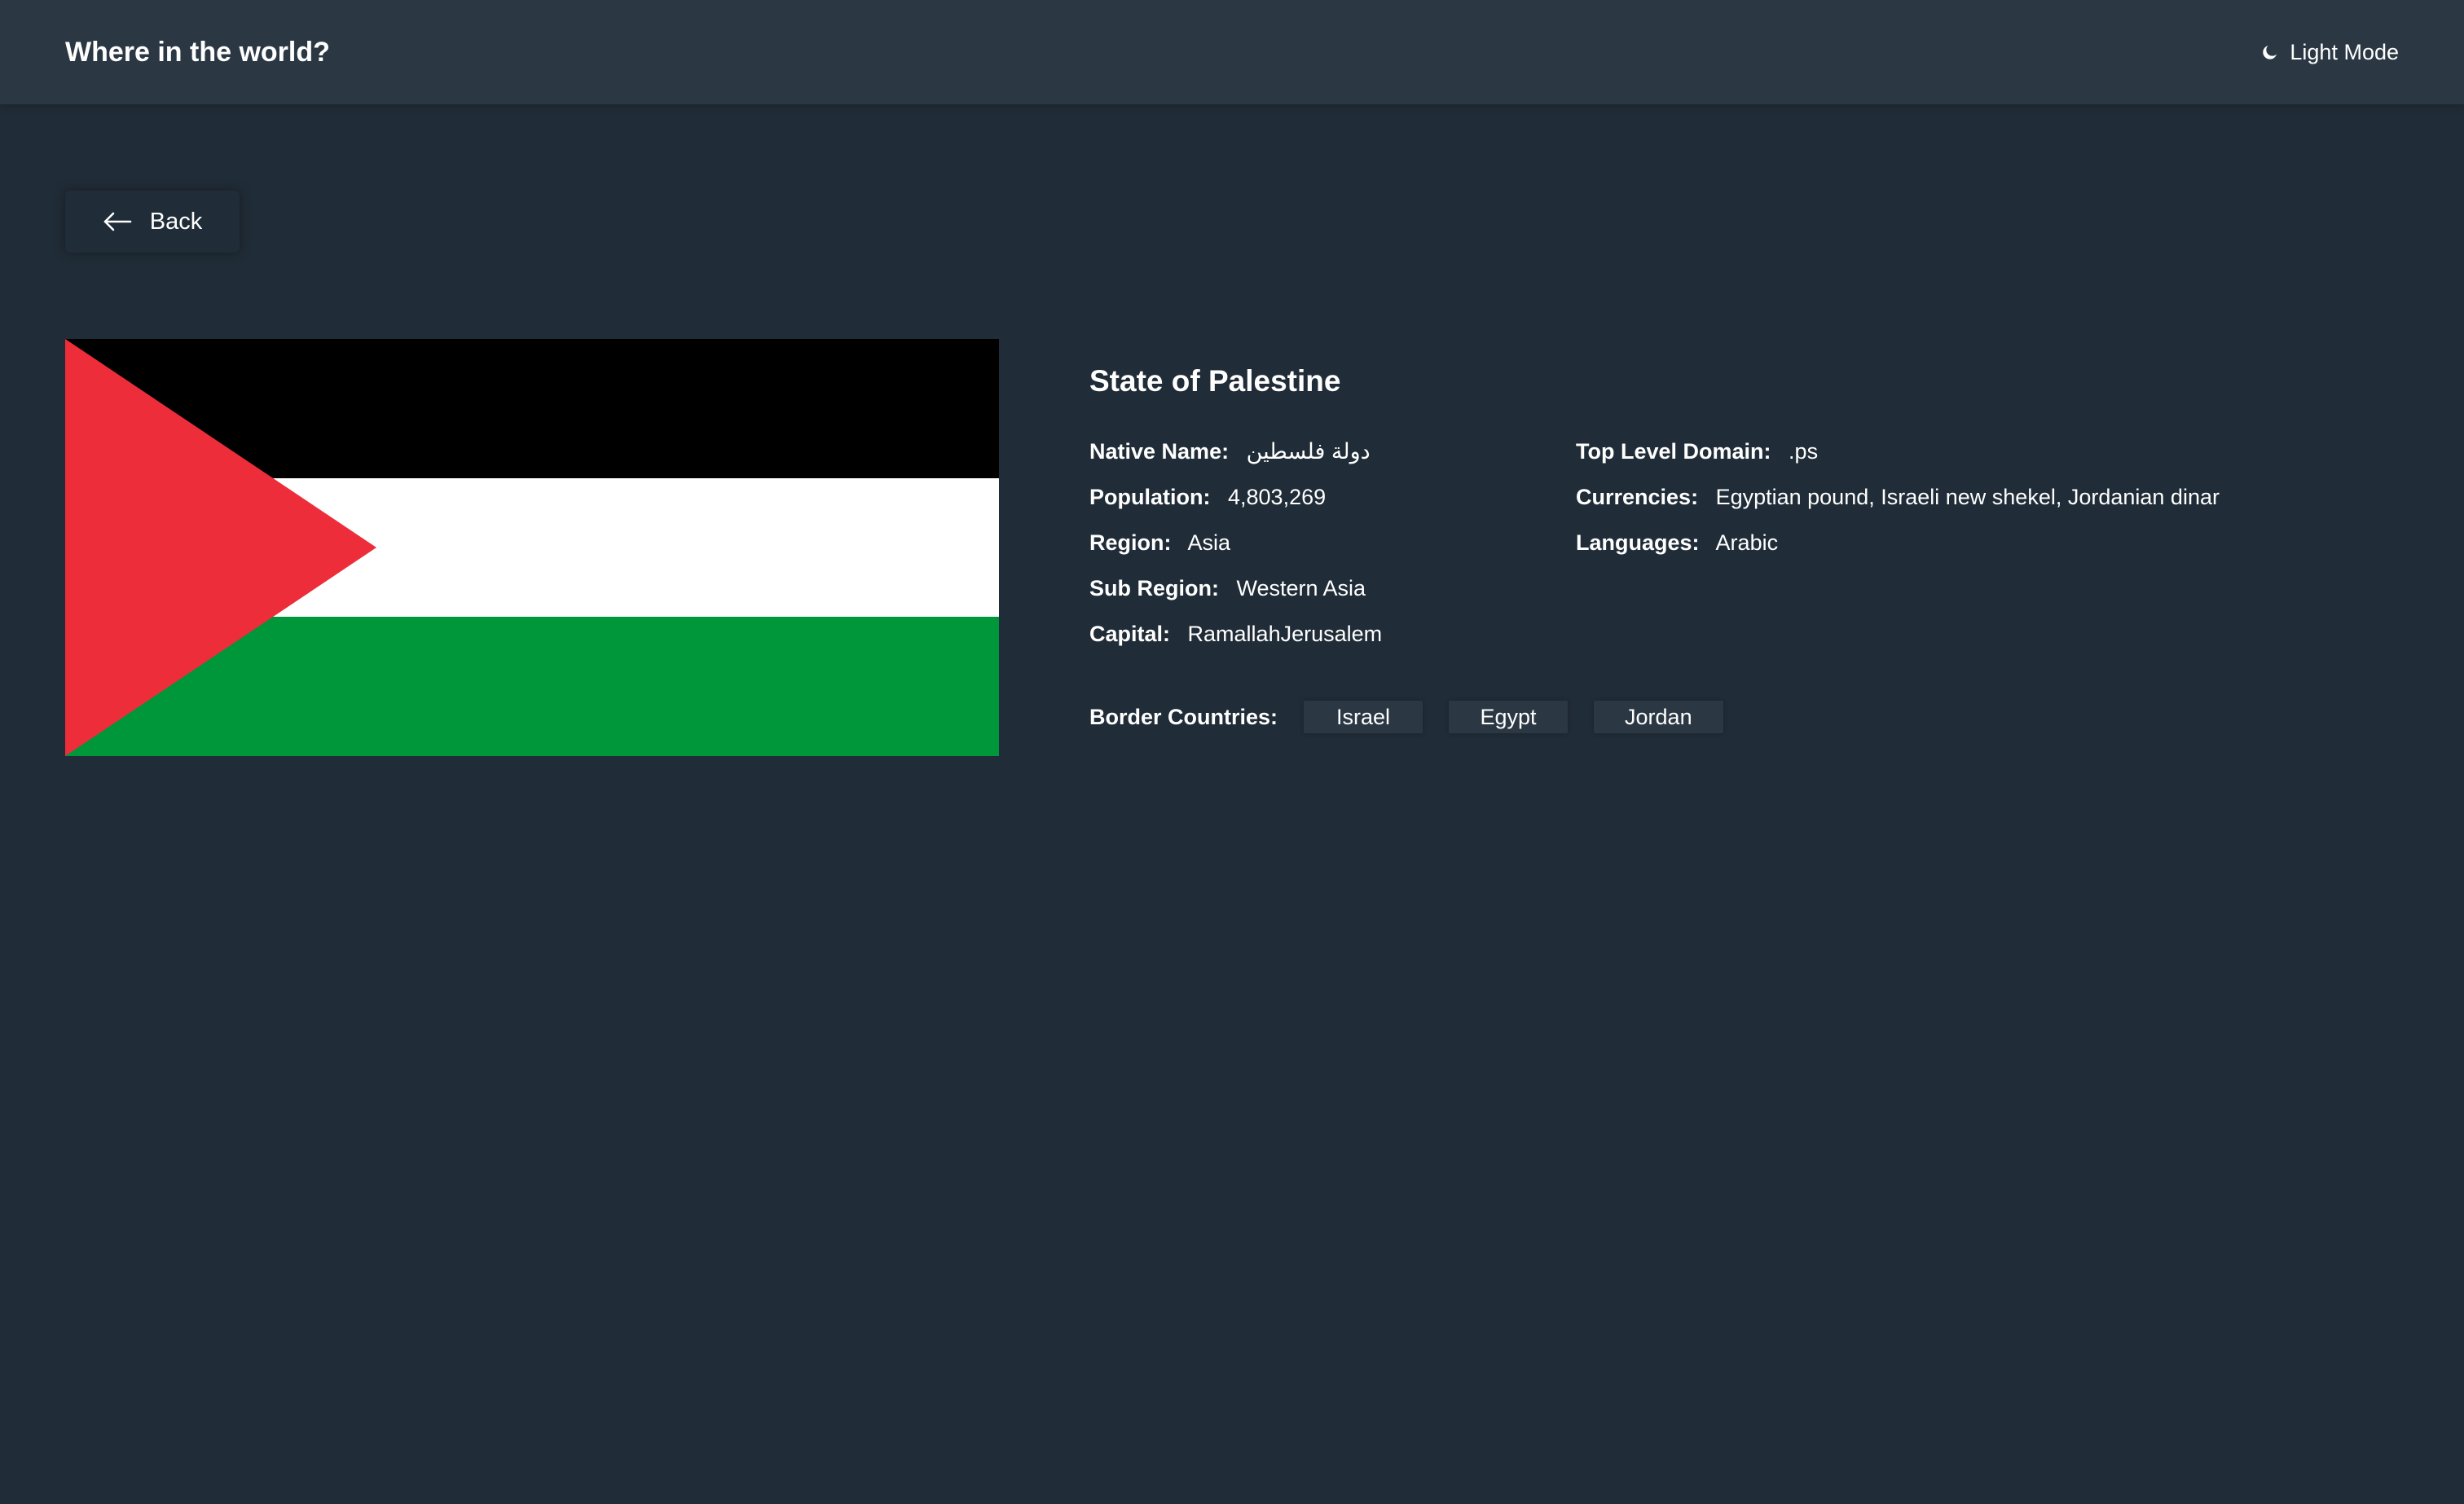  I want to click on border-countries: Border Countries: Israel Egypt Jordan, so click(1419, 717).